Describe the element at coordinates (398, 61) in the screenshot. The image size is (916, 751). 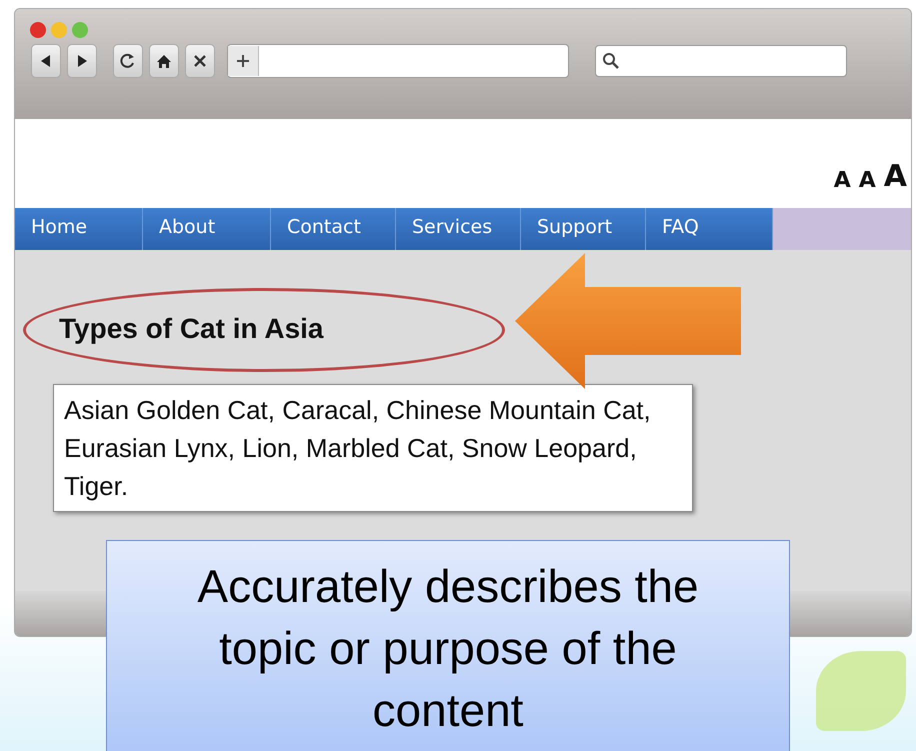
I see `address-field` at that location.